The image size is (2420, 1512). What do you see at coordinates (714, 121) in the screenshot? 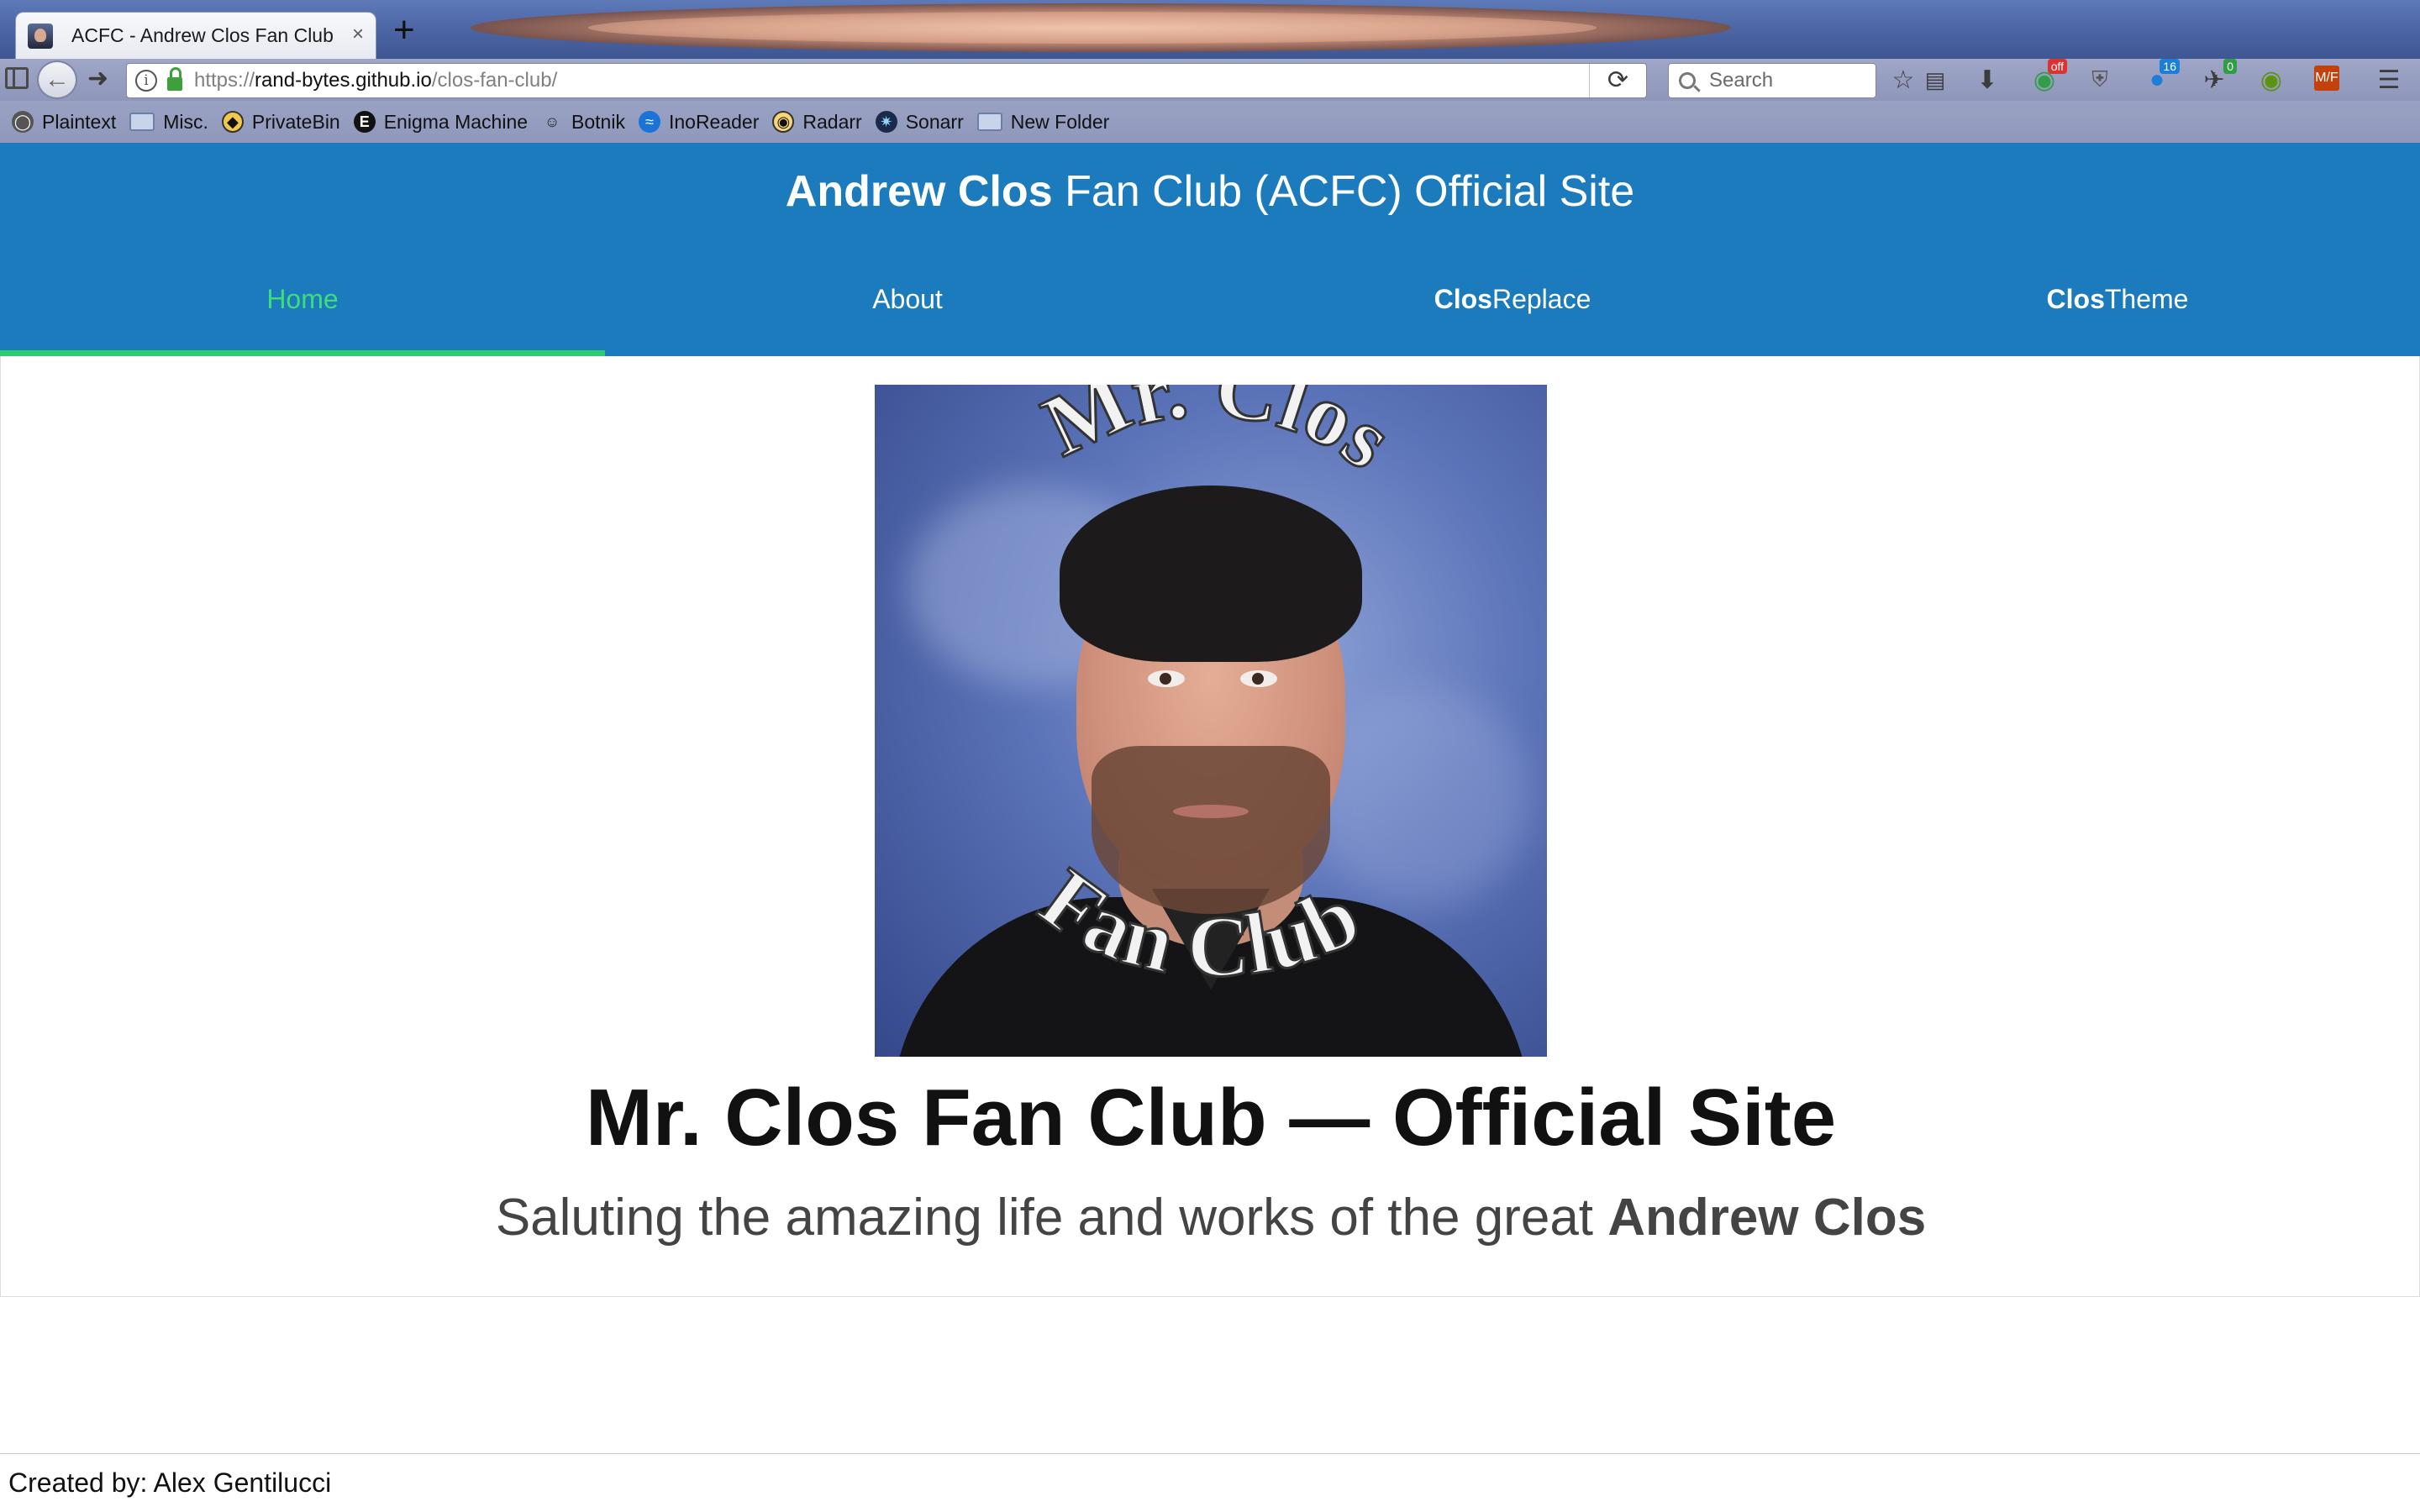
I see `bookmark-label: InoReader` at bounding box center [714, 121].